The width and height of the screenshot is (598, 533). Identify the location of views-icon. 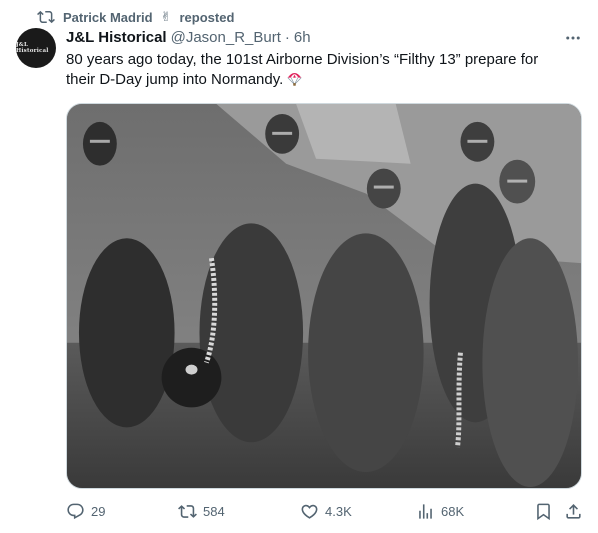
(425, 511).